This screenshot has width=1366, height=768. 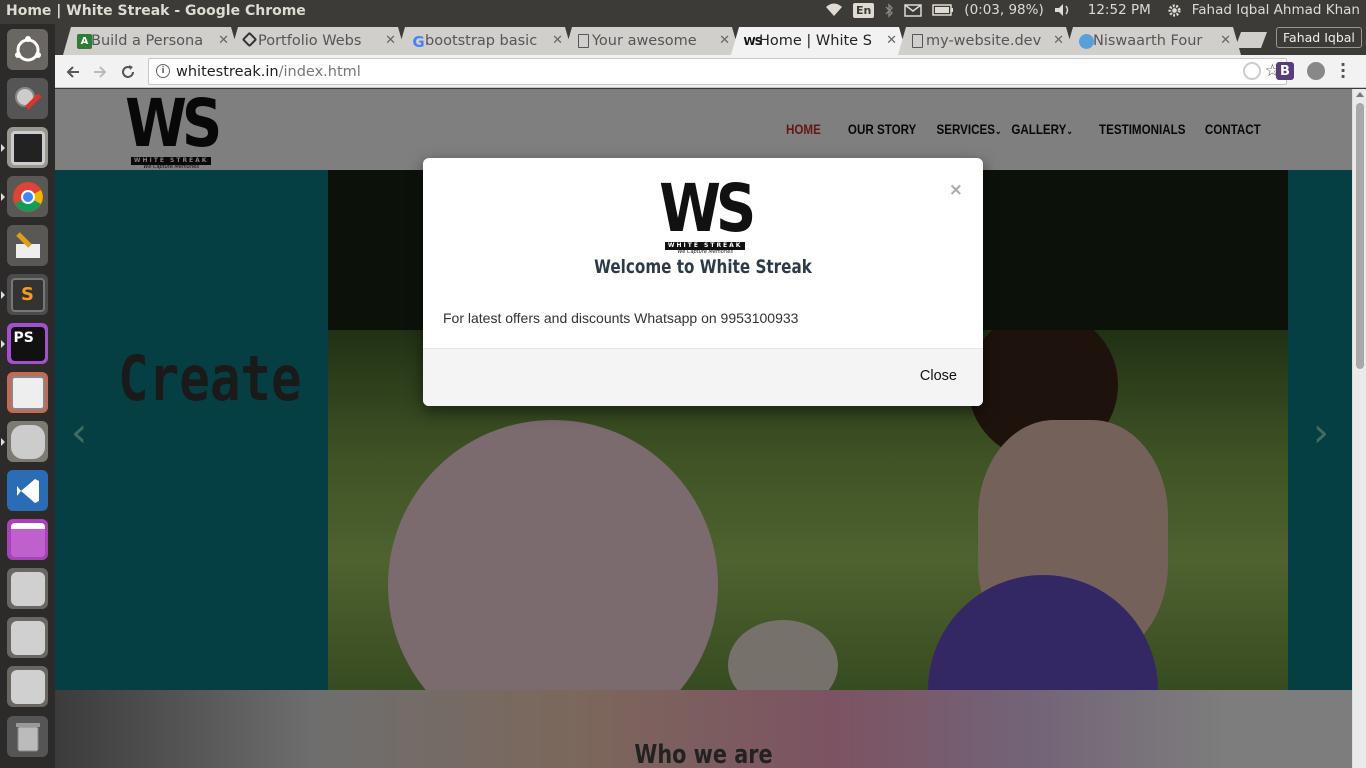 I want to click on files-icon, so click(x=27, y=392).